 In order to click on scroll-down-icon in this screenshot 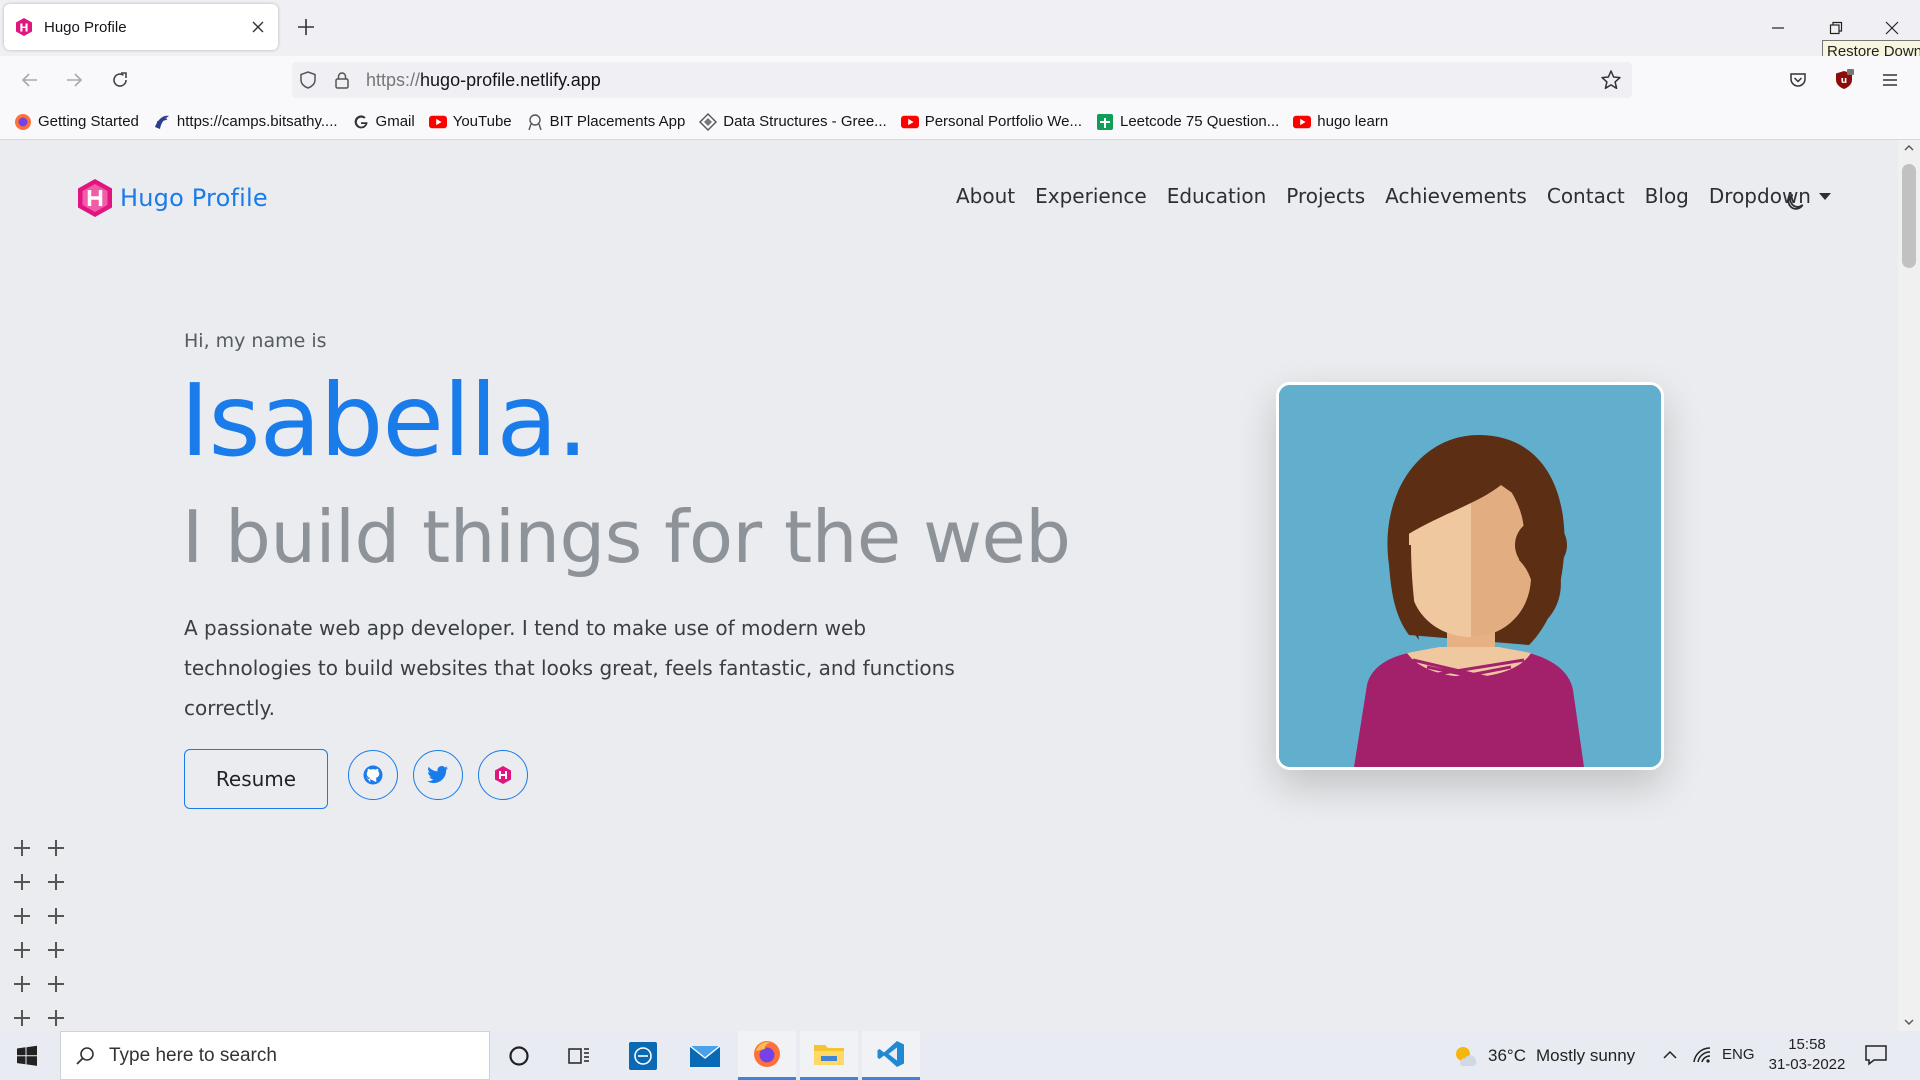, I will do `click(1909, 1022)`.